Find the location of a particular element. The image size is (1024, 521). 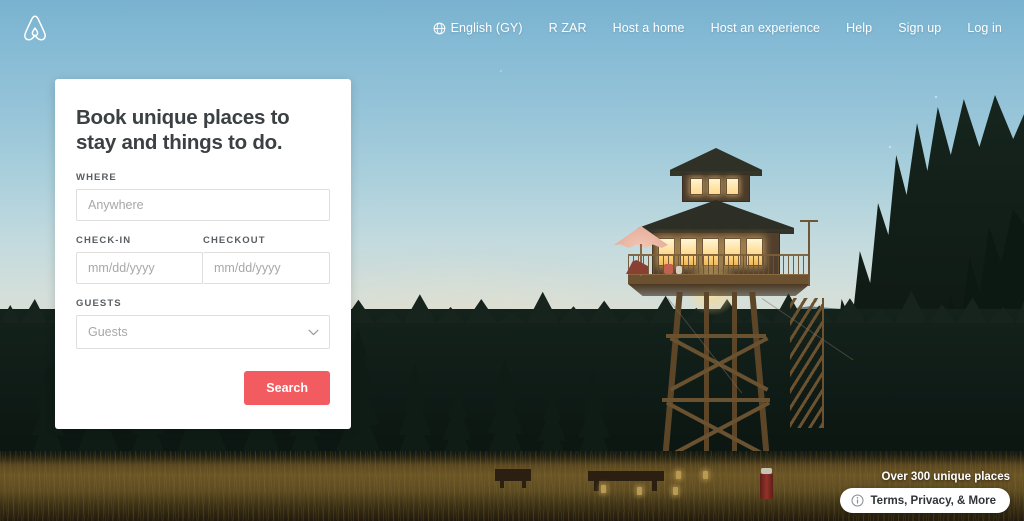

guests-label: GUESTS is located at coordinates (99, 303).